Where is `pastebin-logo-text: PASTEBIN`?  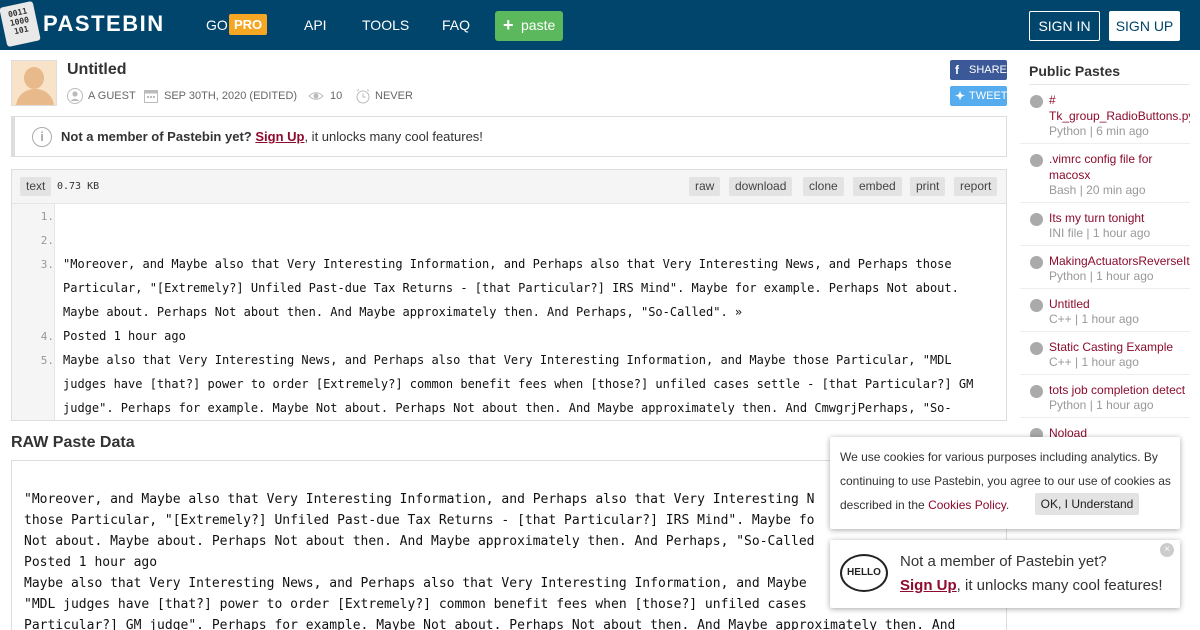 pastebin-logo-text: PASTEBIN is located at coordinates (104, 24).